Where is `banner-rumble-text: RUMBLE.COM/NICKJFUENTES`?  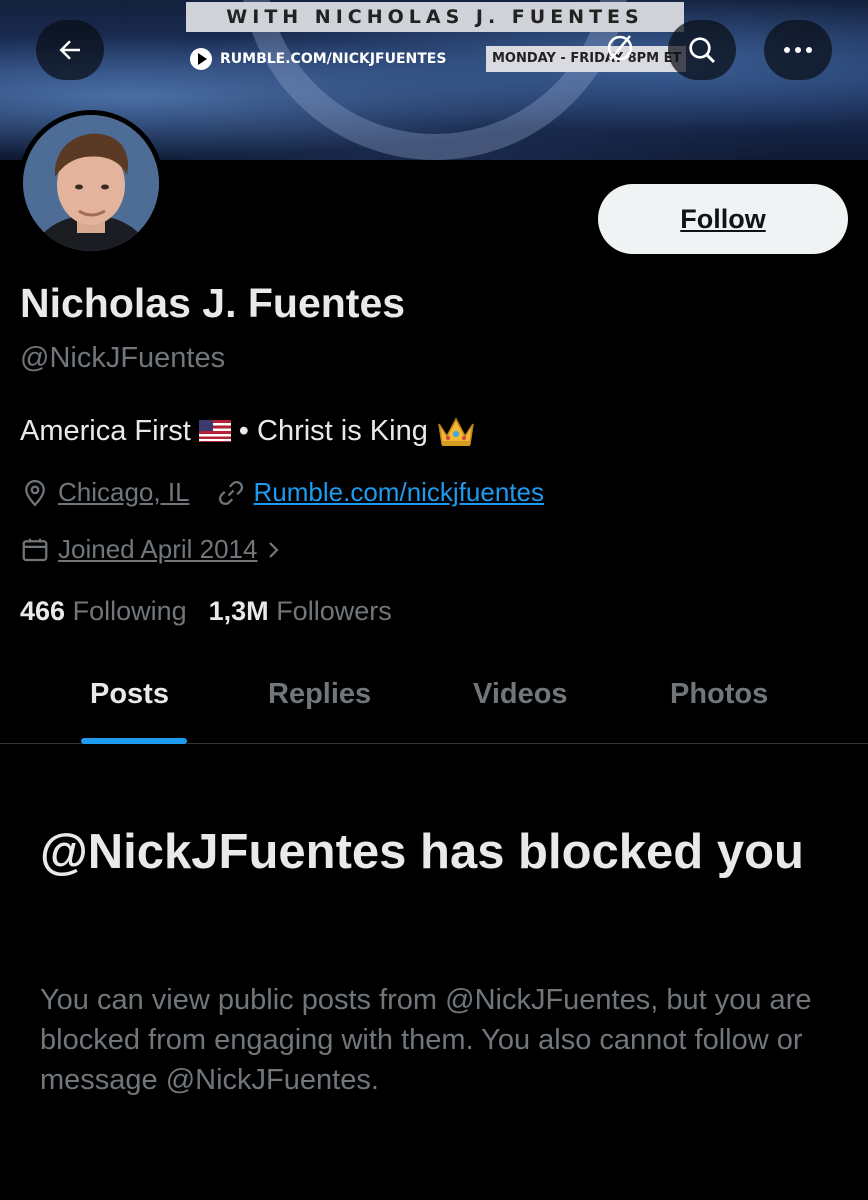 banner-rumble-text: RUMBLE.COM/NICKJFUENTES is located at coordinates (333, 59).